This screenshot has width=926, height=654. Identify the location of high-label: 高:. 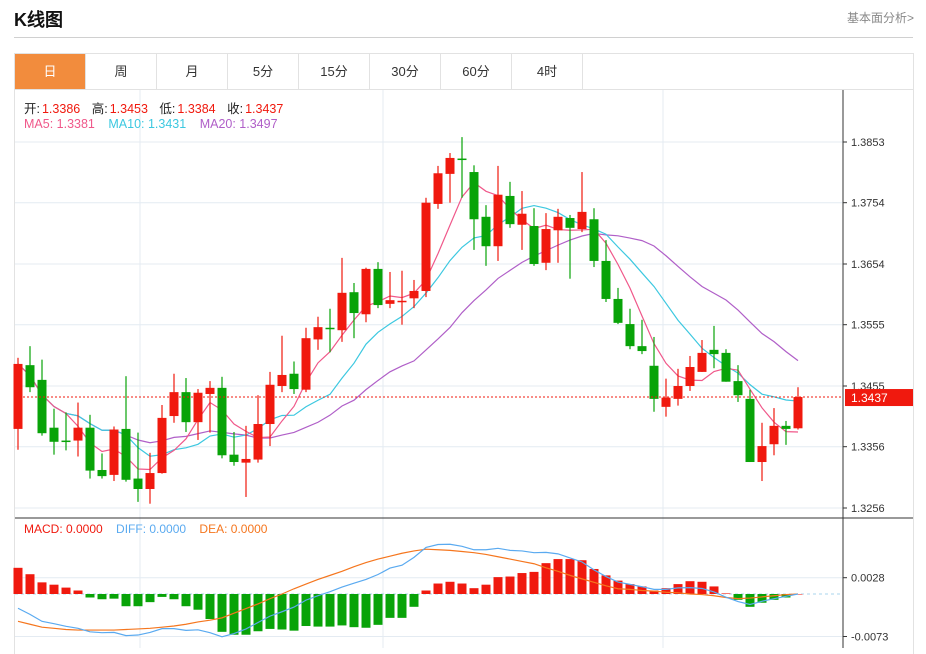
(99, 109).